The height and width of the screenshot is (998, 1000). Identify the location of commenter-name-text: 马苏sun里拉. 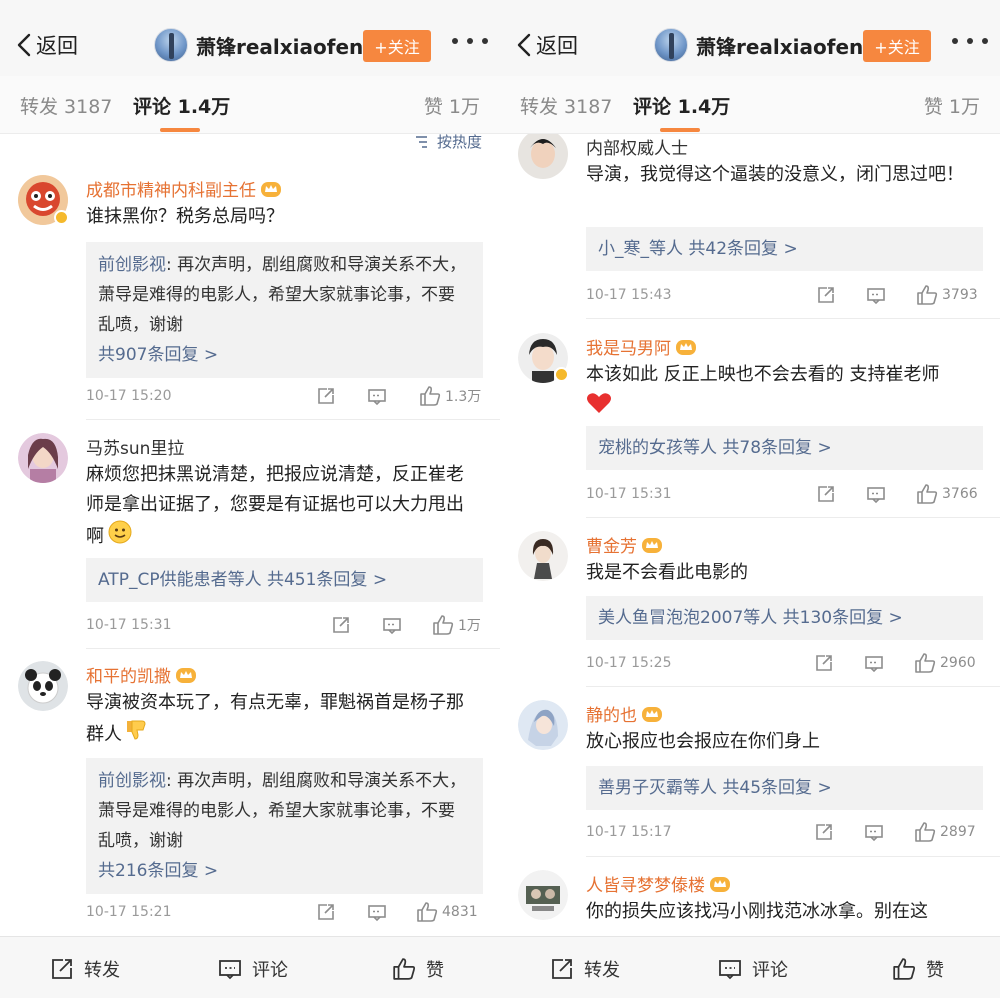
(135, 446).